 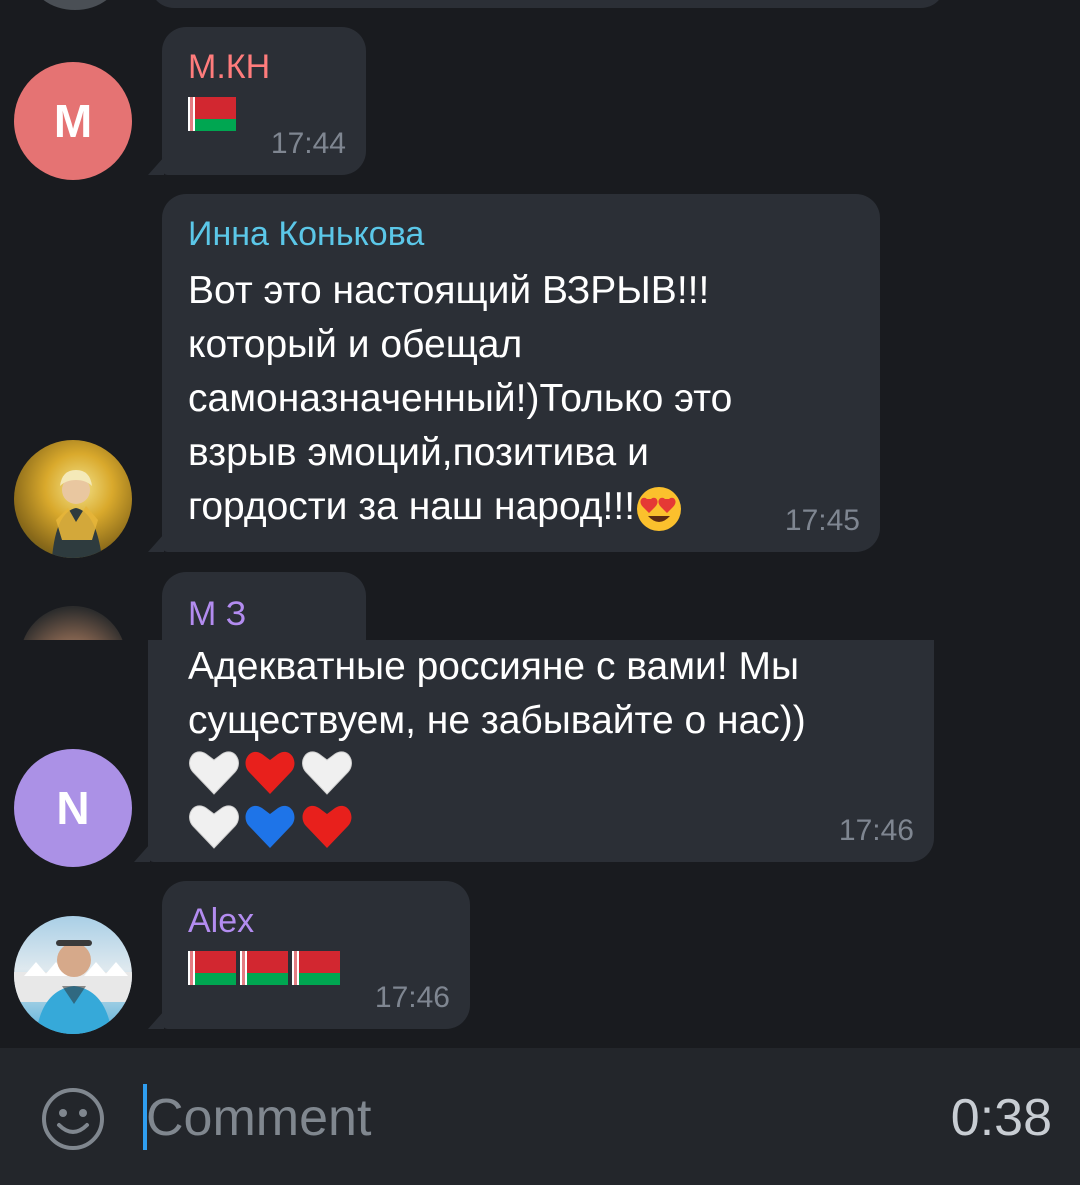 I want to click on sender-name: Alex, so click(x=316, y=921).